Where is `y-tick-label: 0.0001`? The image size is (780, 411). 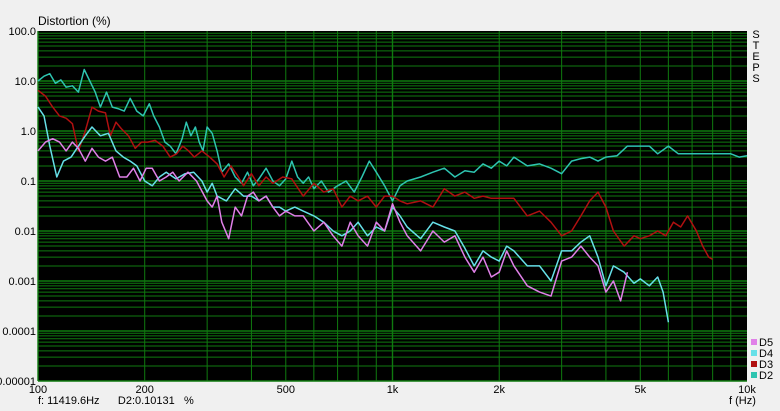
y-tick-label: 0.0001 is located at coordinates (19, 332).